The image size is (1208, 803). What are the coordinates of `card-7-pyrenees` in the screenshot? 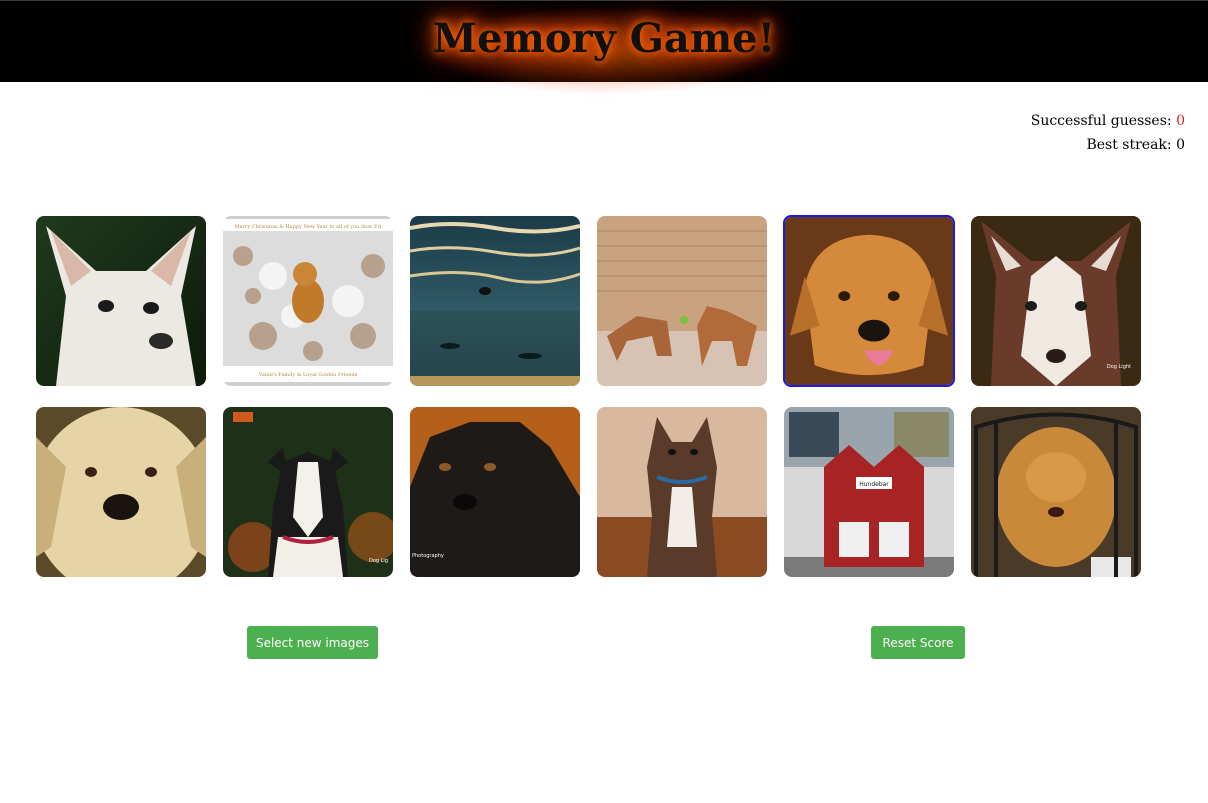 It's located at (121, 492).